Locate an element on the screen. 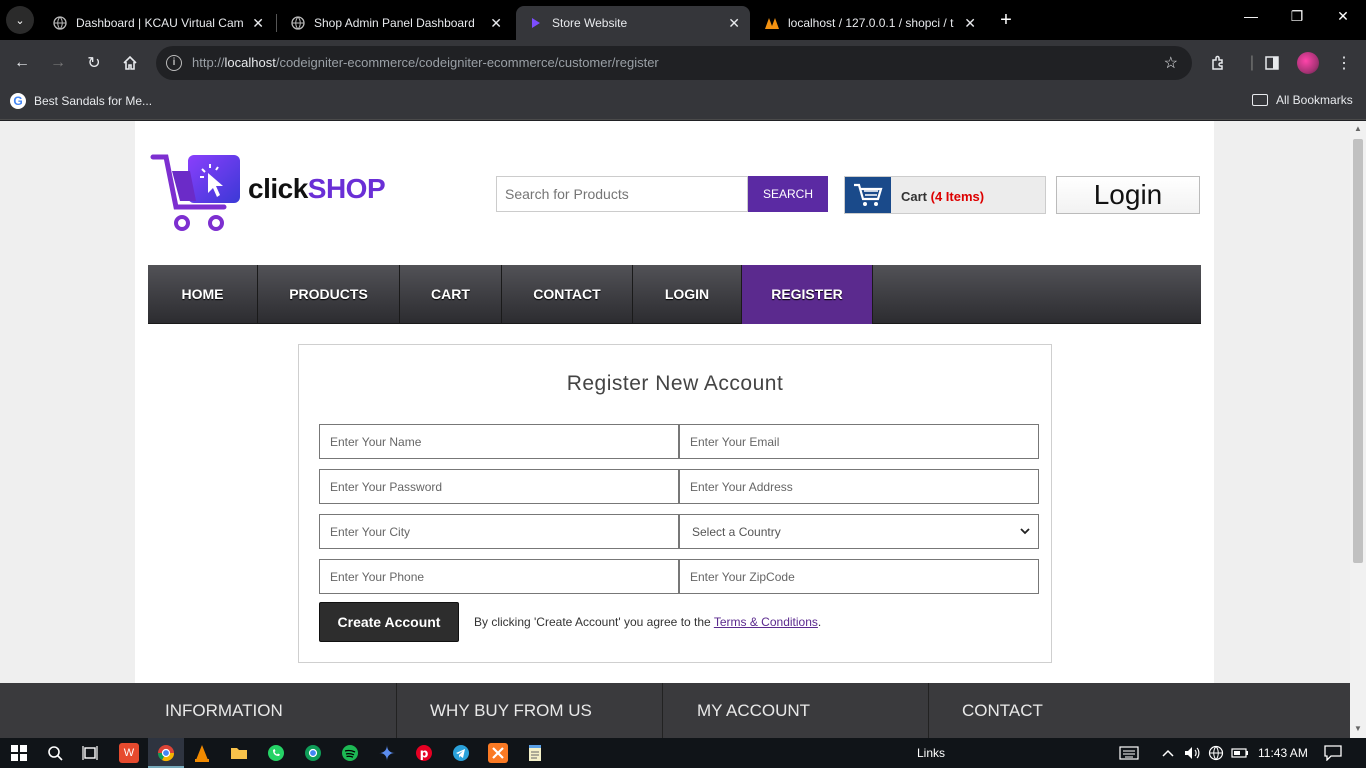 This screenshot has height=768, width=1366. tab-title: Shop Admin Panel Dashboard is located at coordinates (394, 23).